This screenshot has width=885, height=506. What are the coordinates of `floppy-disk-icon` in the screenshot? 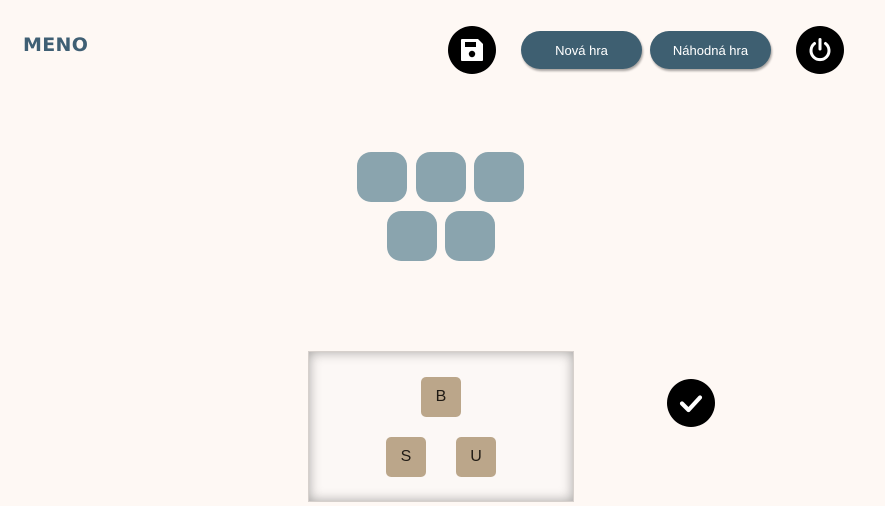 It's located at (472, 50).